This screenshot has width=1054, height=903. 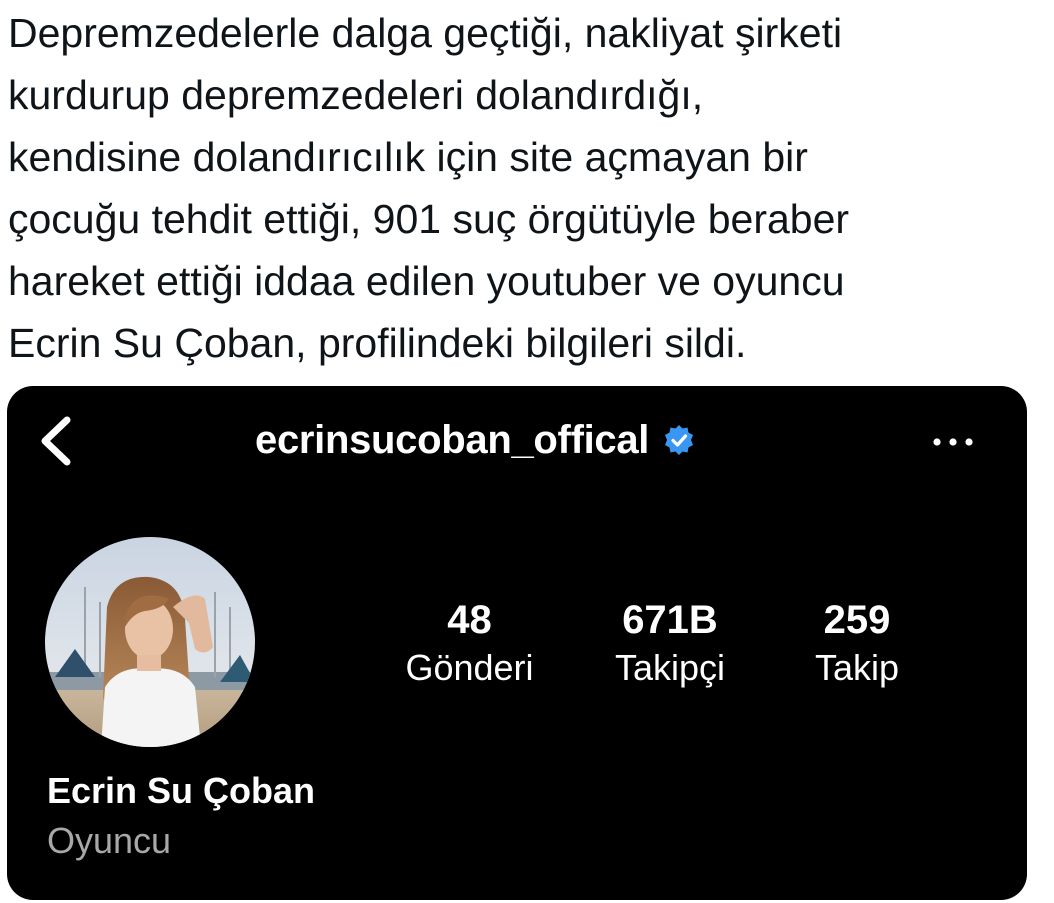 What do you see at coordinates (679, 440) in the screenshot?
I see `verified-badge-icon` at bounding box center [679, 440].